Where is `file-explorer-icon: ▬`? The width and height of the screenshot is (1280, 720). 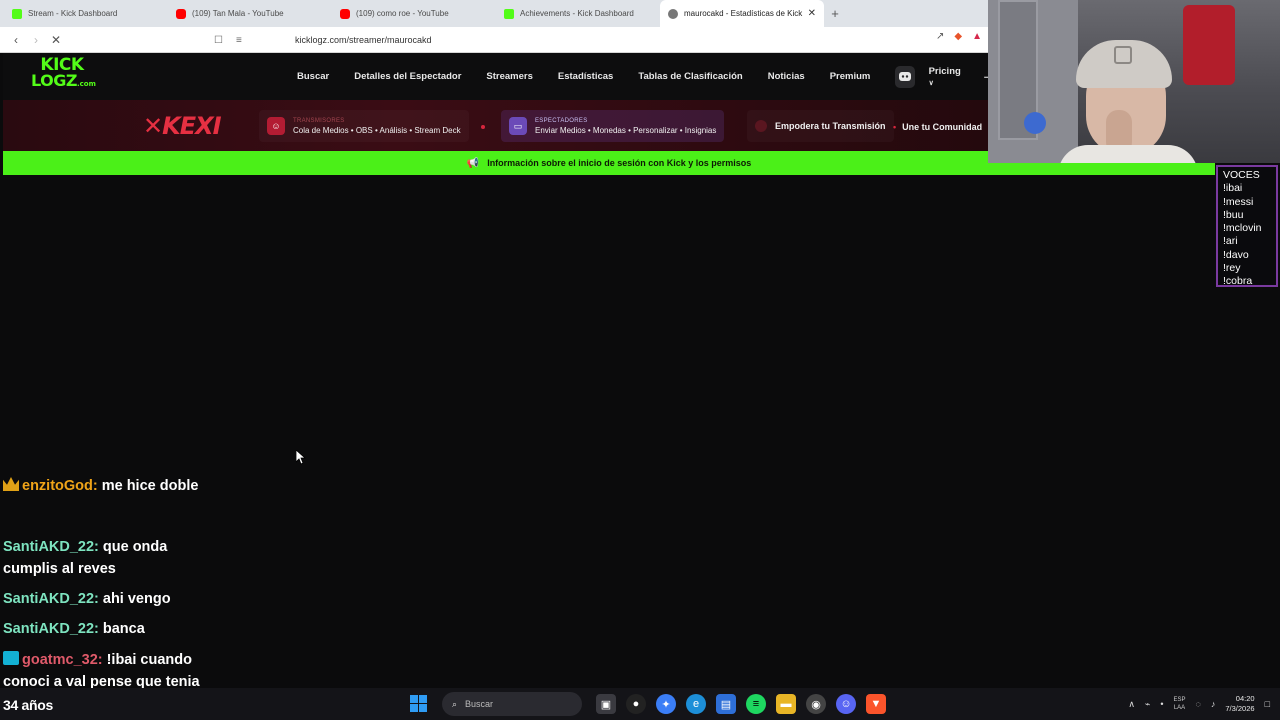
file-explorer-icon: ▬ is located at coordinates (786, 704).